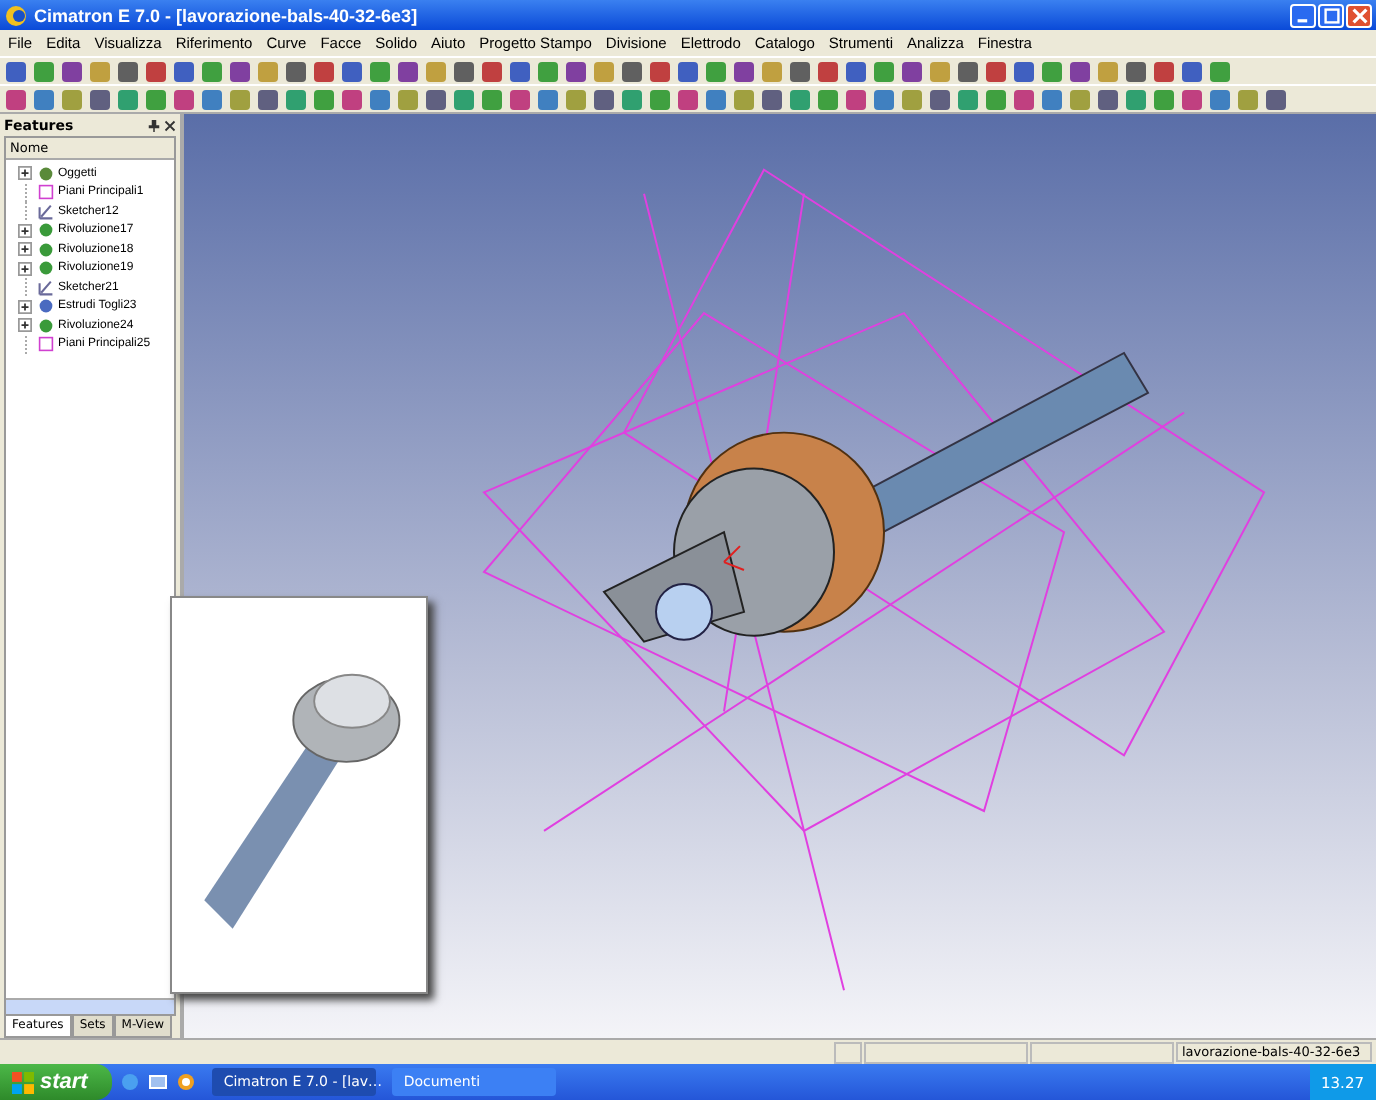  Describe the element at coordinates (16, 15) in the screenshot. I see `app-logo-icon` at that location.